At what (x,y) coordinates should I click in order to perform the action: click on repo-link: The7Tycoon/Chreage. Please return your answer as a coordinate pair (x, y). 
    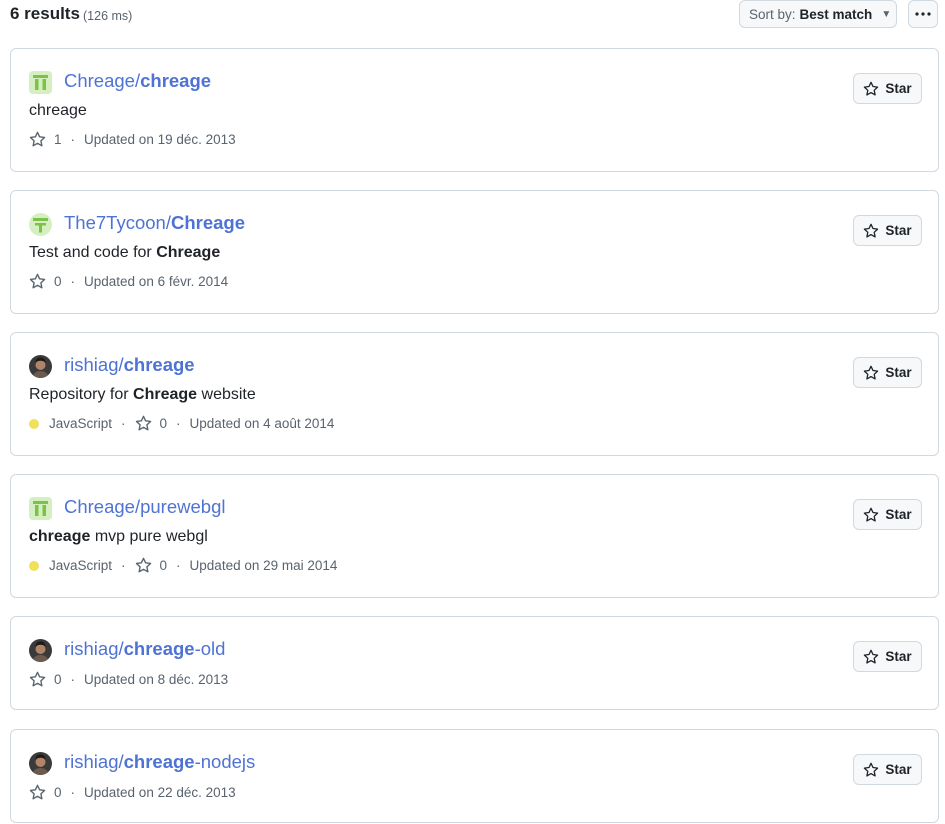
    Looking at the image, I should click on (154, 223).